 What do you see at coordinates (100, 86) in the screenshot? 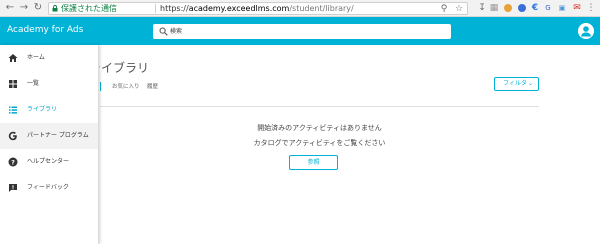
I see `active-tab-indicator` at bounding box center [100, 86].